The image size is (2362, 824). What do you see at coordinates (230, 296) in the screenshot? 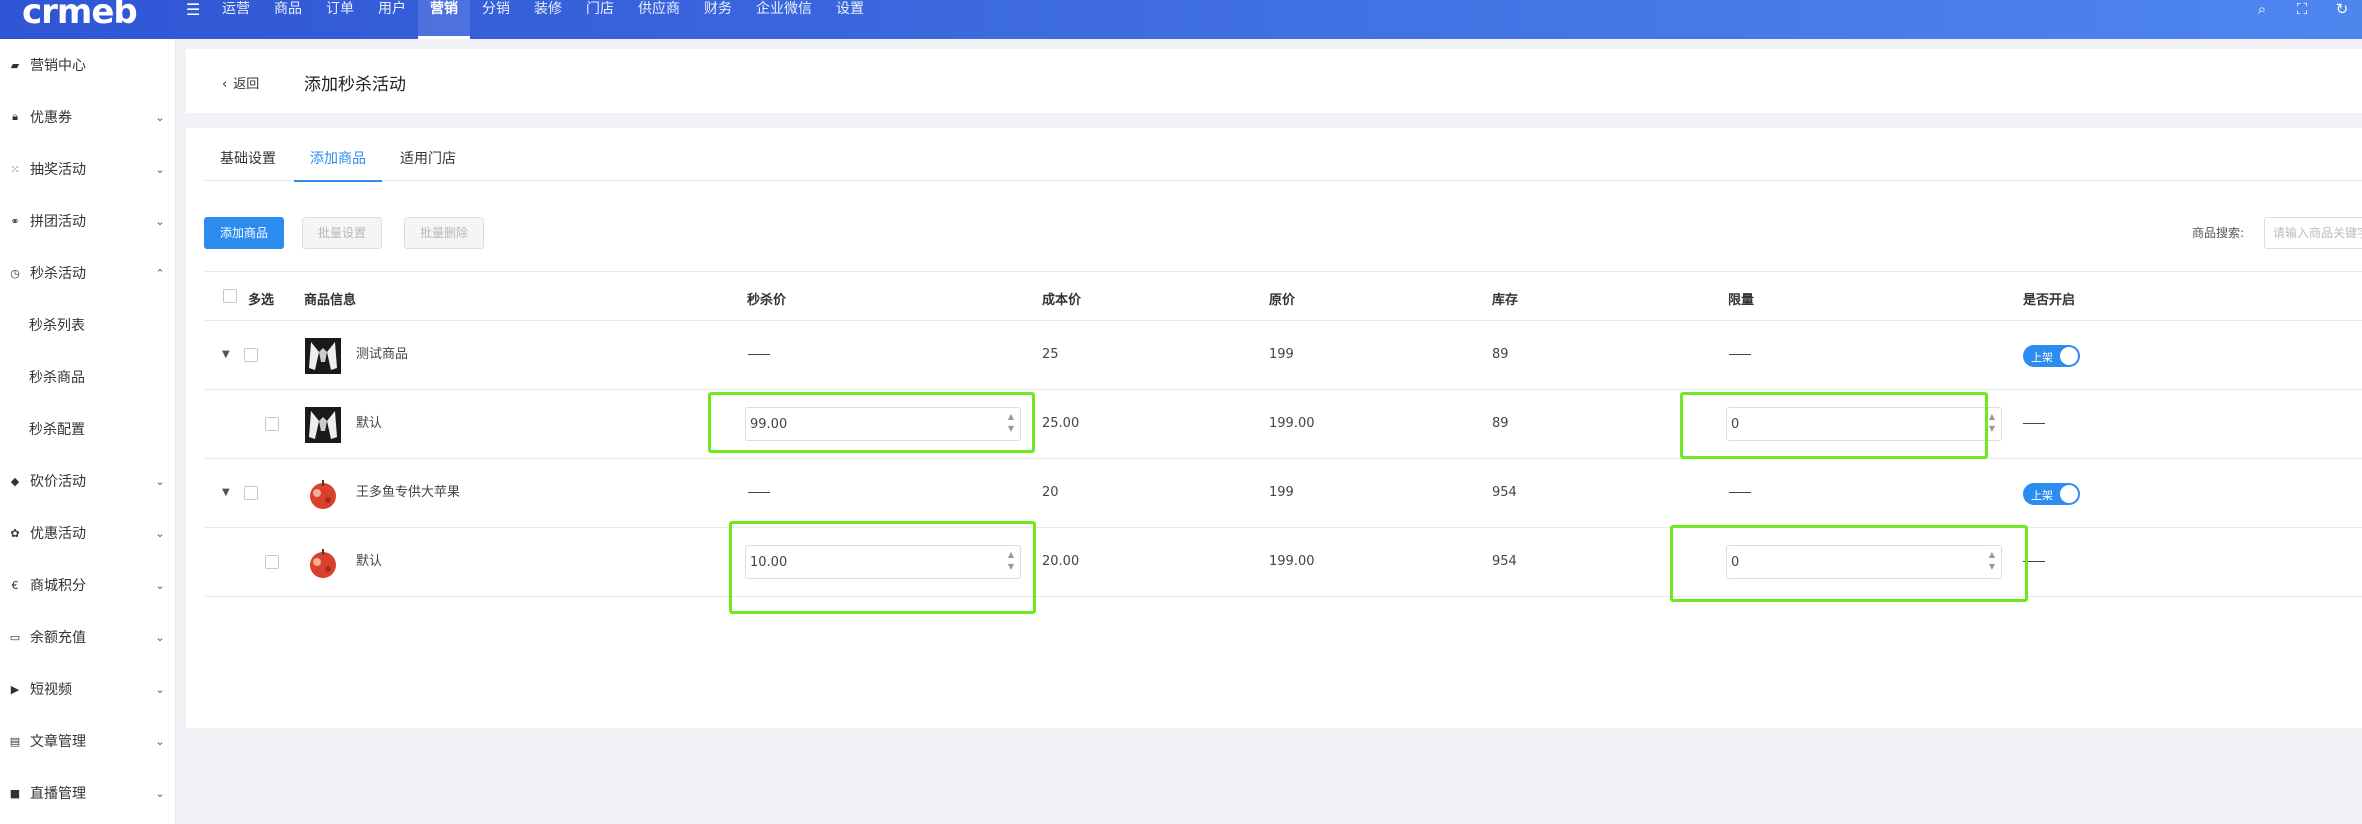
I see `select-all-checkbox` at bounding box center [230, 296].